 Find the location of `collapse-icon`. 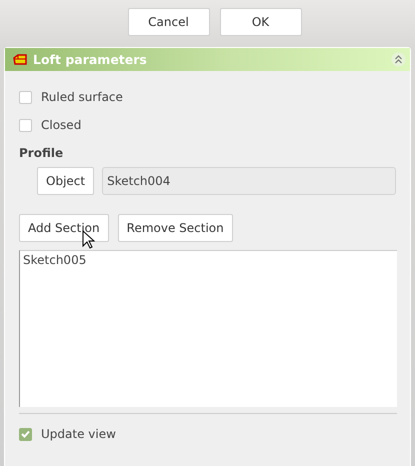

collapse-icon is located at coordinates (398, 59).